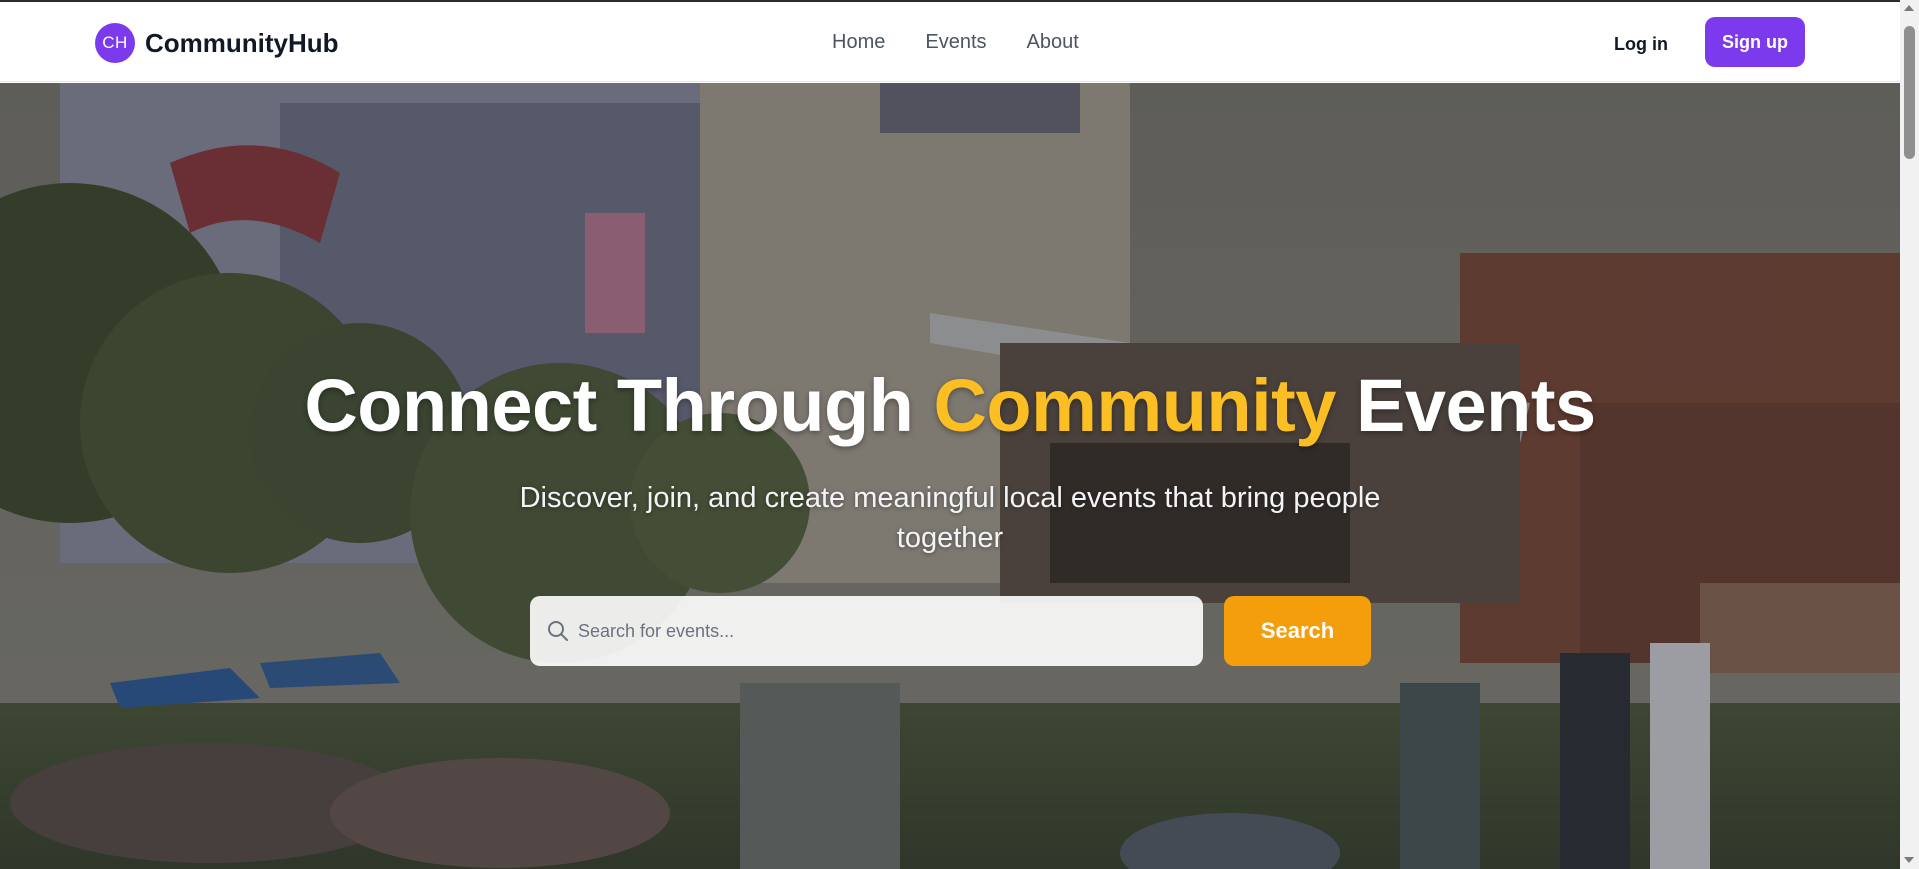 This screenshot has width=1919, height=869. I want to click on brand-logo: CH, so click(115, 43).